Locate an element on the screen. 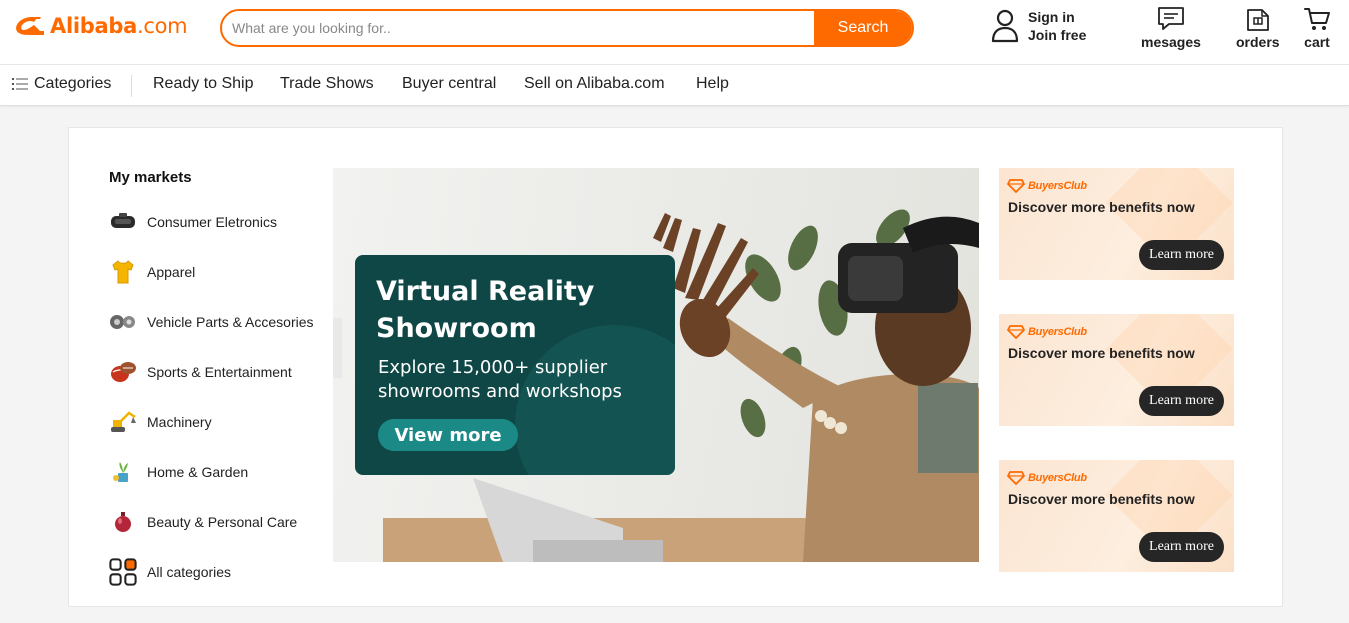  market-apparel: Apparel is located at coordinates (152, 272).